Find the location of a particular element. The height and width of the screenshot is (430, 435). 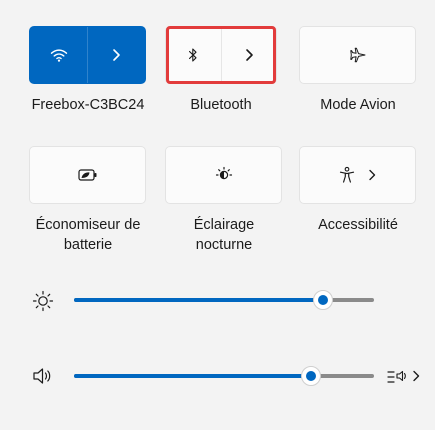

bluetooth-toggle is located at coordinates (193, 55).